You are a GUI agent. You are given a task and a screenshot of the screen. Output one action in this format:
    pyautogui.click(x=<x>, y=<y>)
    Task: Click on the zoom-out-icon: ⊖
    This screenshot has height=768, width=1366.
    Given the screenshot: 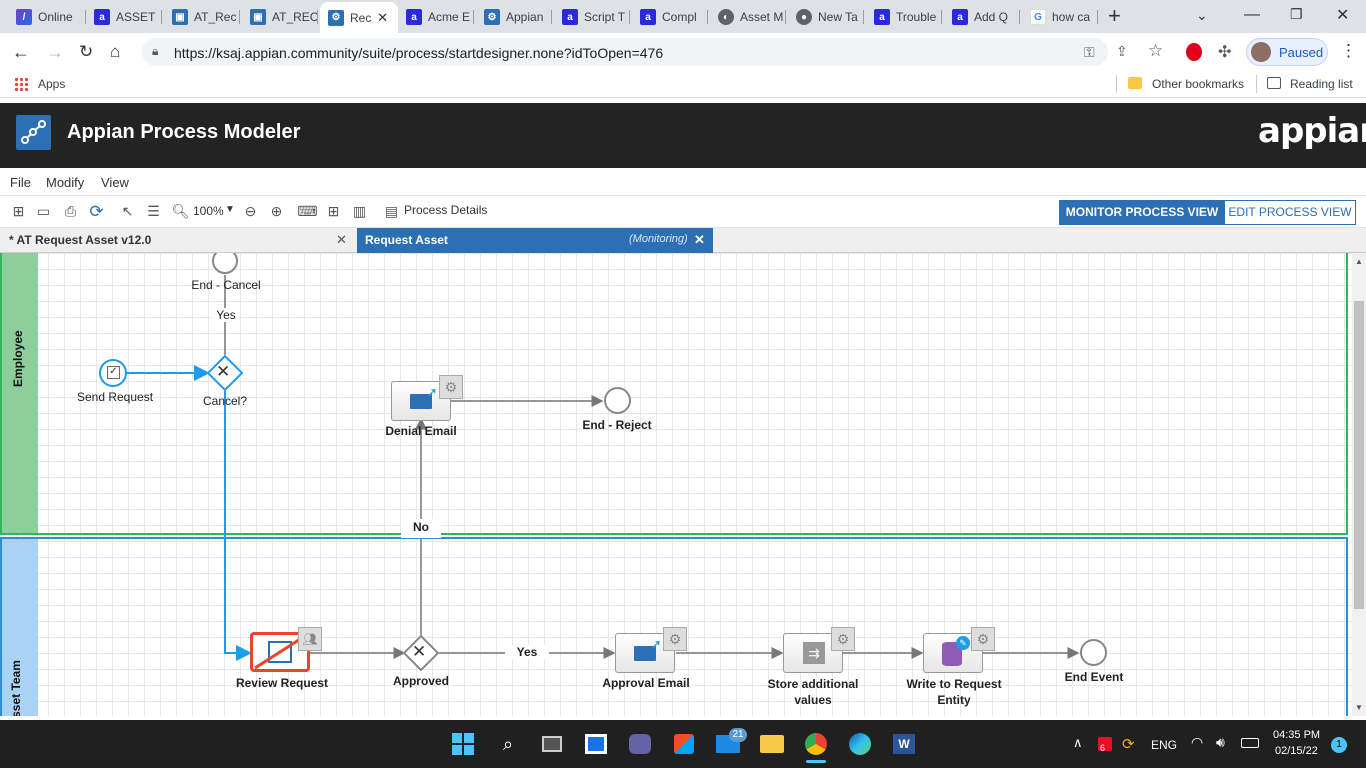 What is the action you would take?
    pyautogui.click(x=250, y=211)
    